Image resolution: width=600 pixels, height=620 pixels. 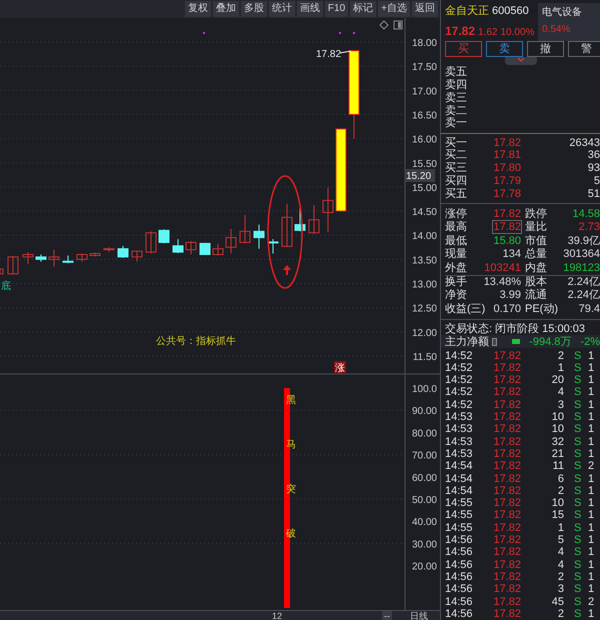 I want to click on bid-price: 17.78, so click(x=506, y=194).